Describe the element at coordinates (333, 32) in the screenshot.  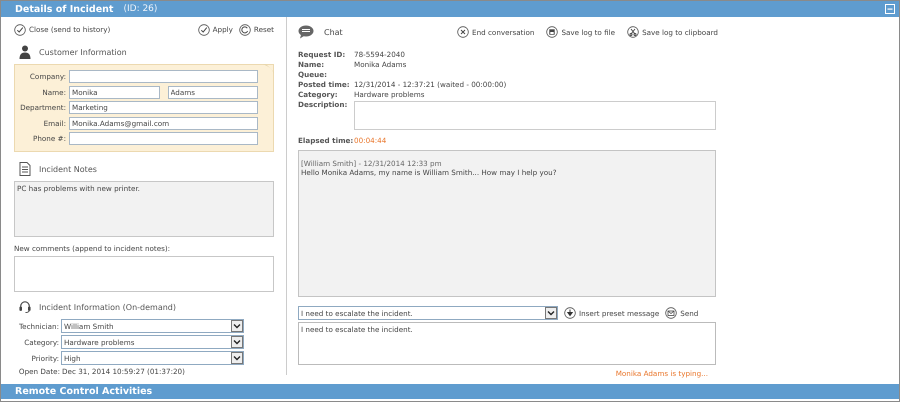
I see `section-heading: Chat` at that location.